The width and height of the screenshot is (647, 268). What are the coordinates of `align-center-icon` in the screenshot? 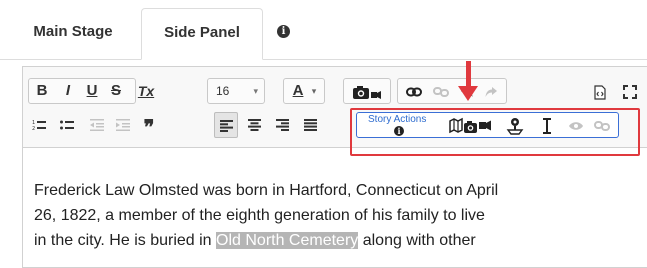 It's located at (254, 124).